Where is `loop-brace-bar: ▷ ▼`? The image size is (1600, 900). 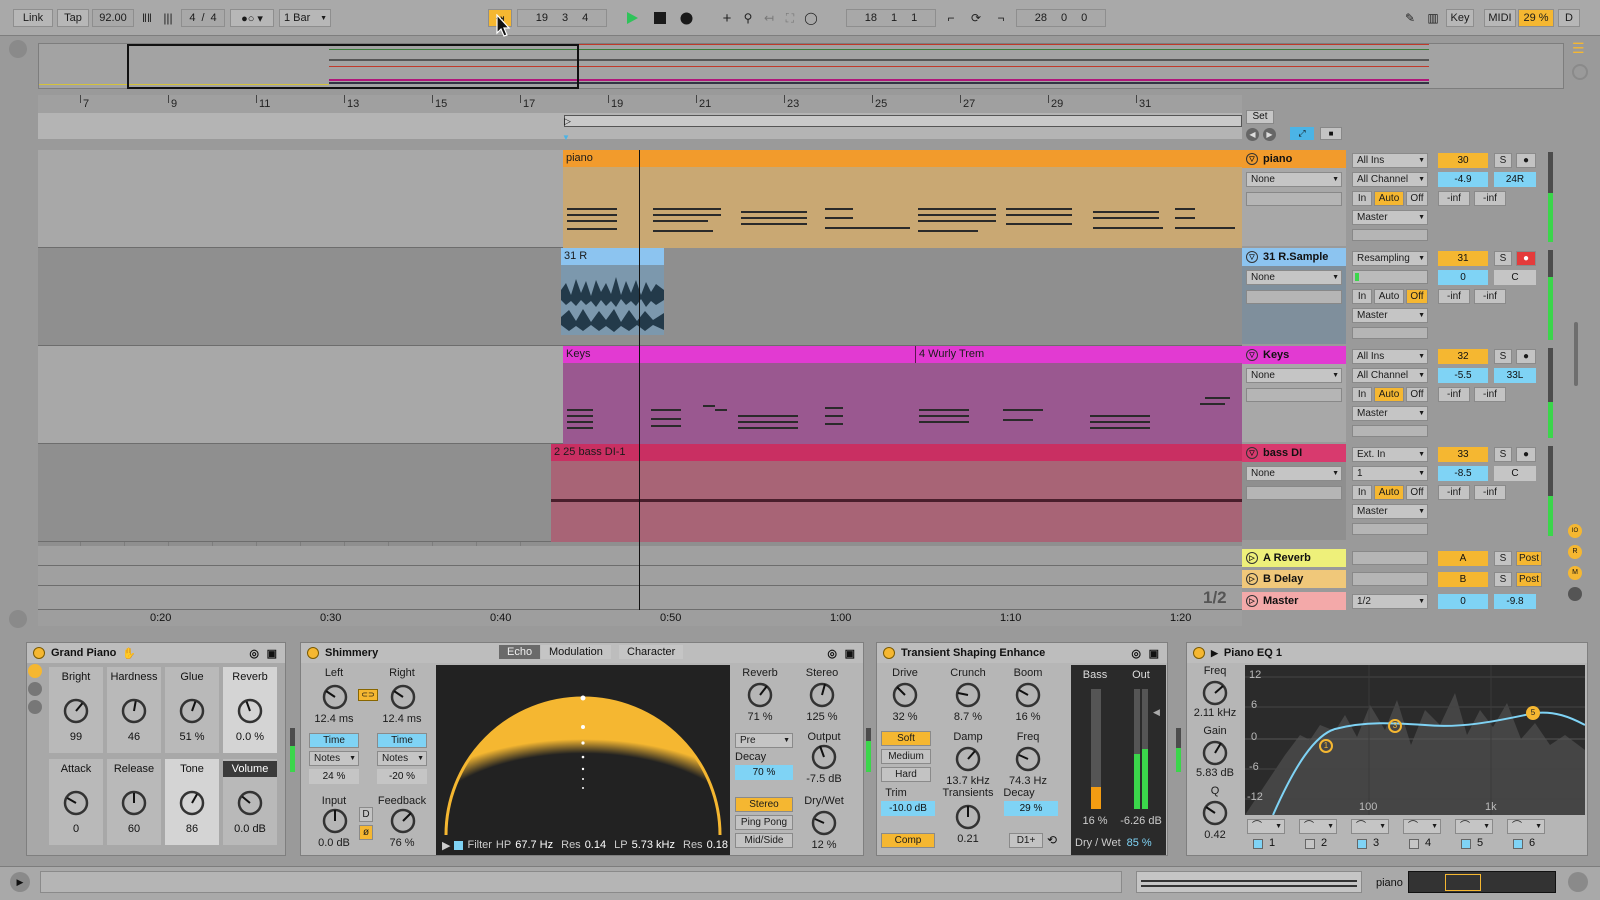
loop-brace-bar: ▷ ▼ is located at coordinates (640, 127).